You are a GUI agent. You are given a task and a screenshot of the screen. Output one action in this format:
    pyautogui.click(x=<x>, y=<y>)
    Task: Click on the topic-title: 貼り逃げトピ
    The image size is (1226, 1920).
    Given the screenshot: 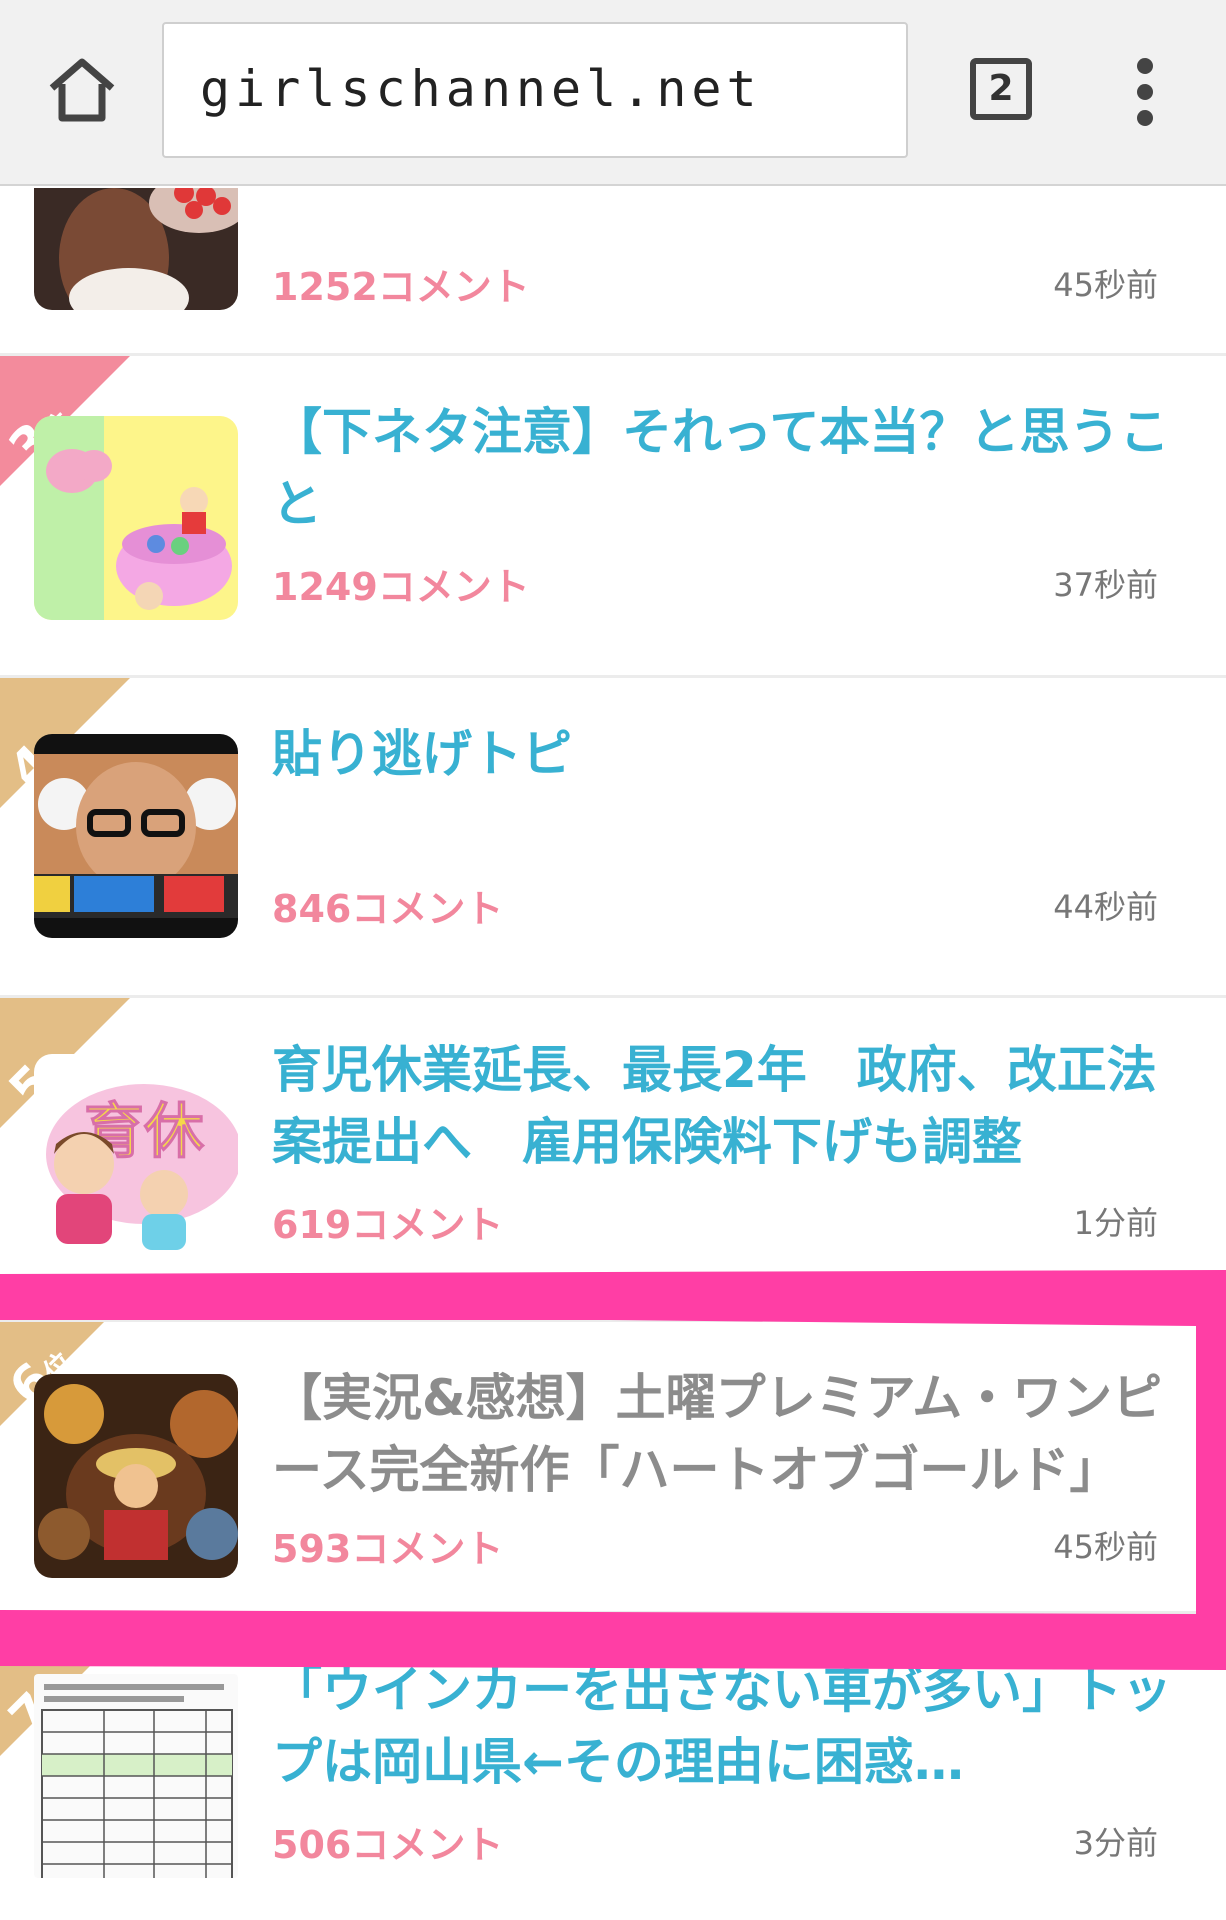 What is the action you would take?
    pyautogui.click(x=722, y=754)
    